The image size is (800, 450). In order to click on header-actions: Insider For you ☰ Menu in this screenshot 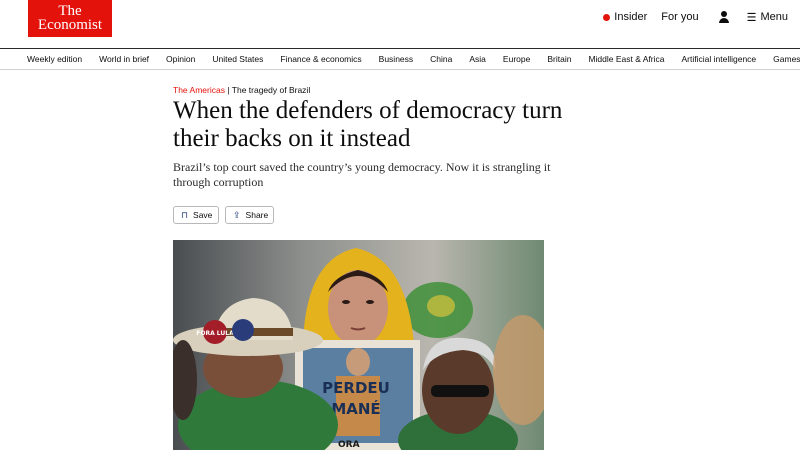, I will do `click(695, 17)`.